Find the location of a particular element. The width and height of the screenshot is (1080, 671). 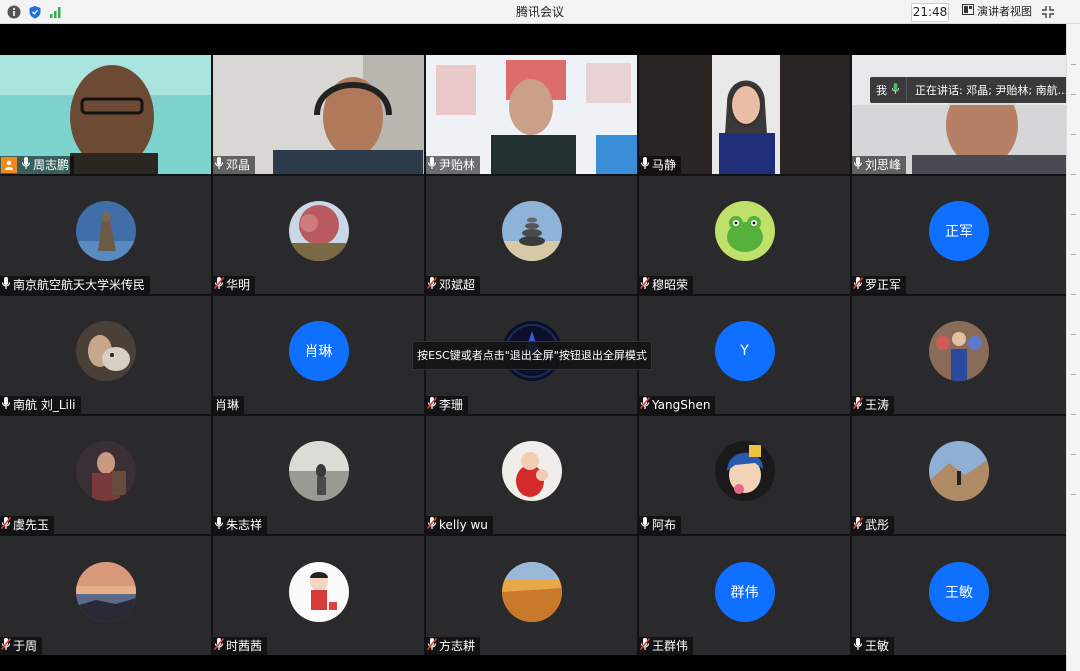

signal-icon is located at coordinates (56, 12).